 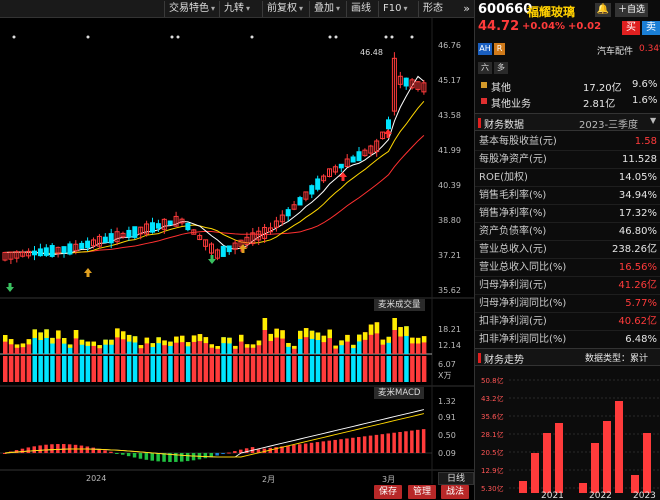 What do you see at coordinates (492, 398) in the screenshot?
I see `trend-axis-label: 43.2亿` at bounding box center [492, 398].